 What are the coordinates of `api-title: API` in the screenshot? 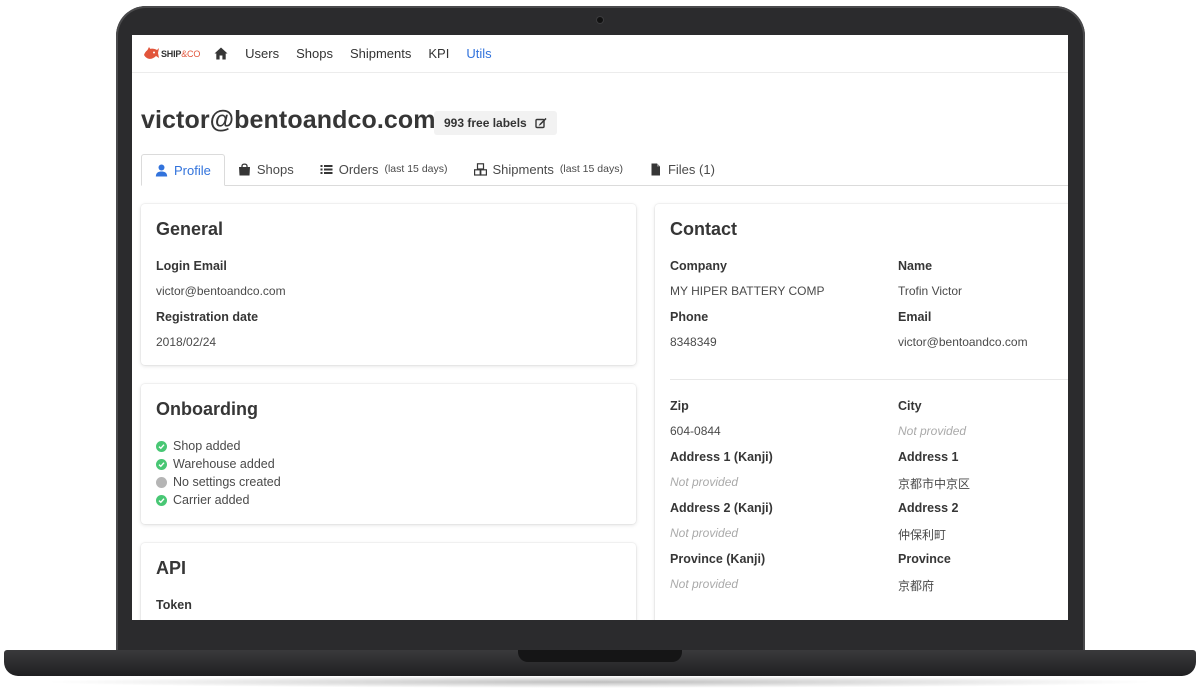 It's located at (171, 568).